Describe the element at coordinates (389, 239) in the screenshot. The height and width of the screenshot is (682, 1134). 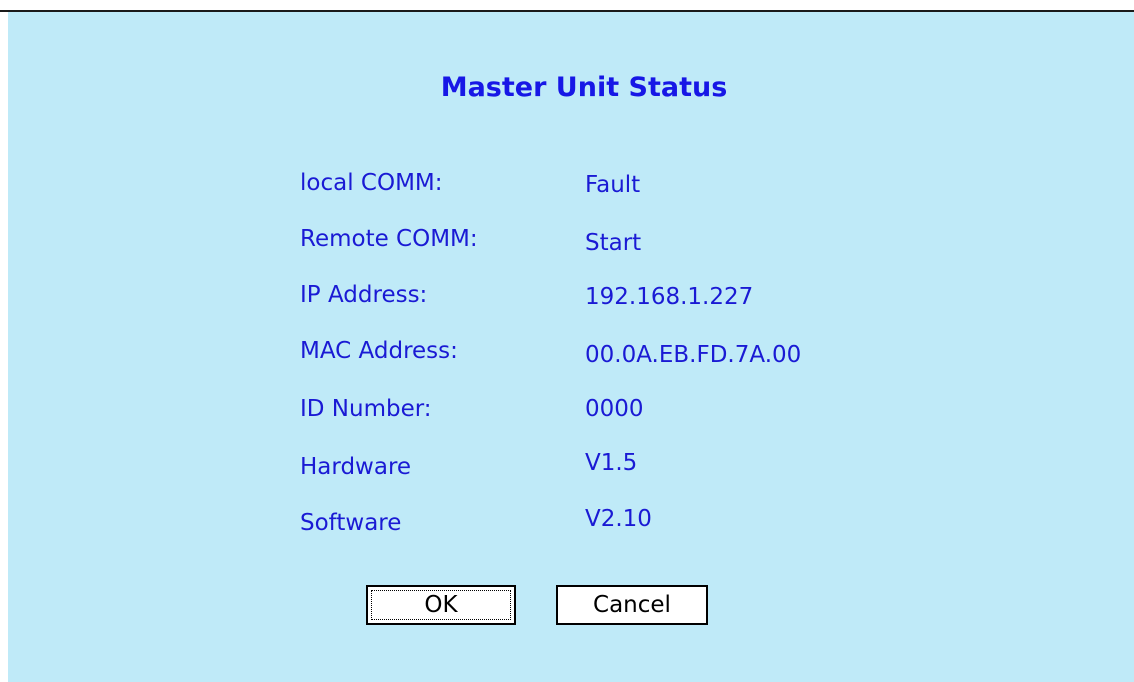
I see `remote-comm-label: Remote COMM:` at that location.